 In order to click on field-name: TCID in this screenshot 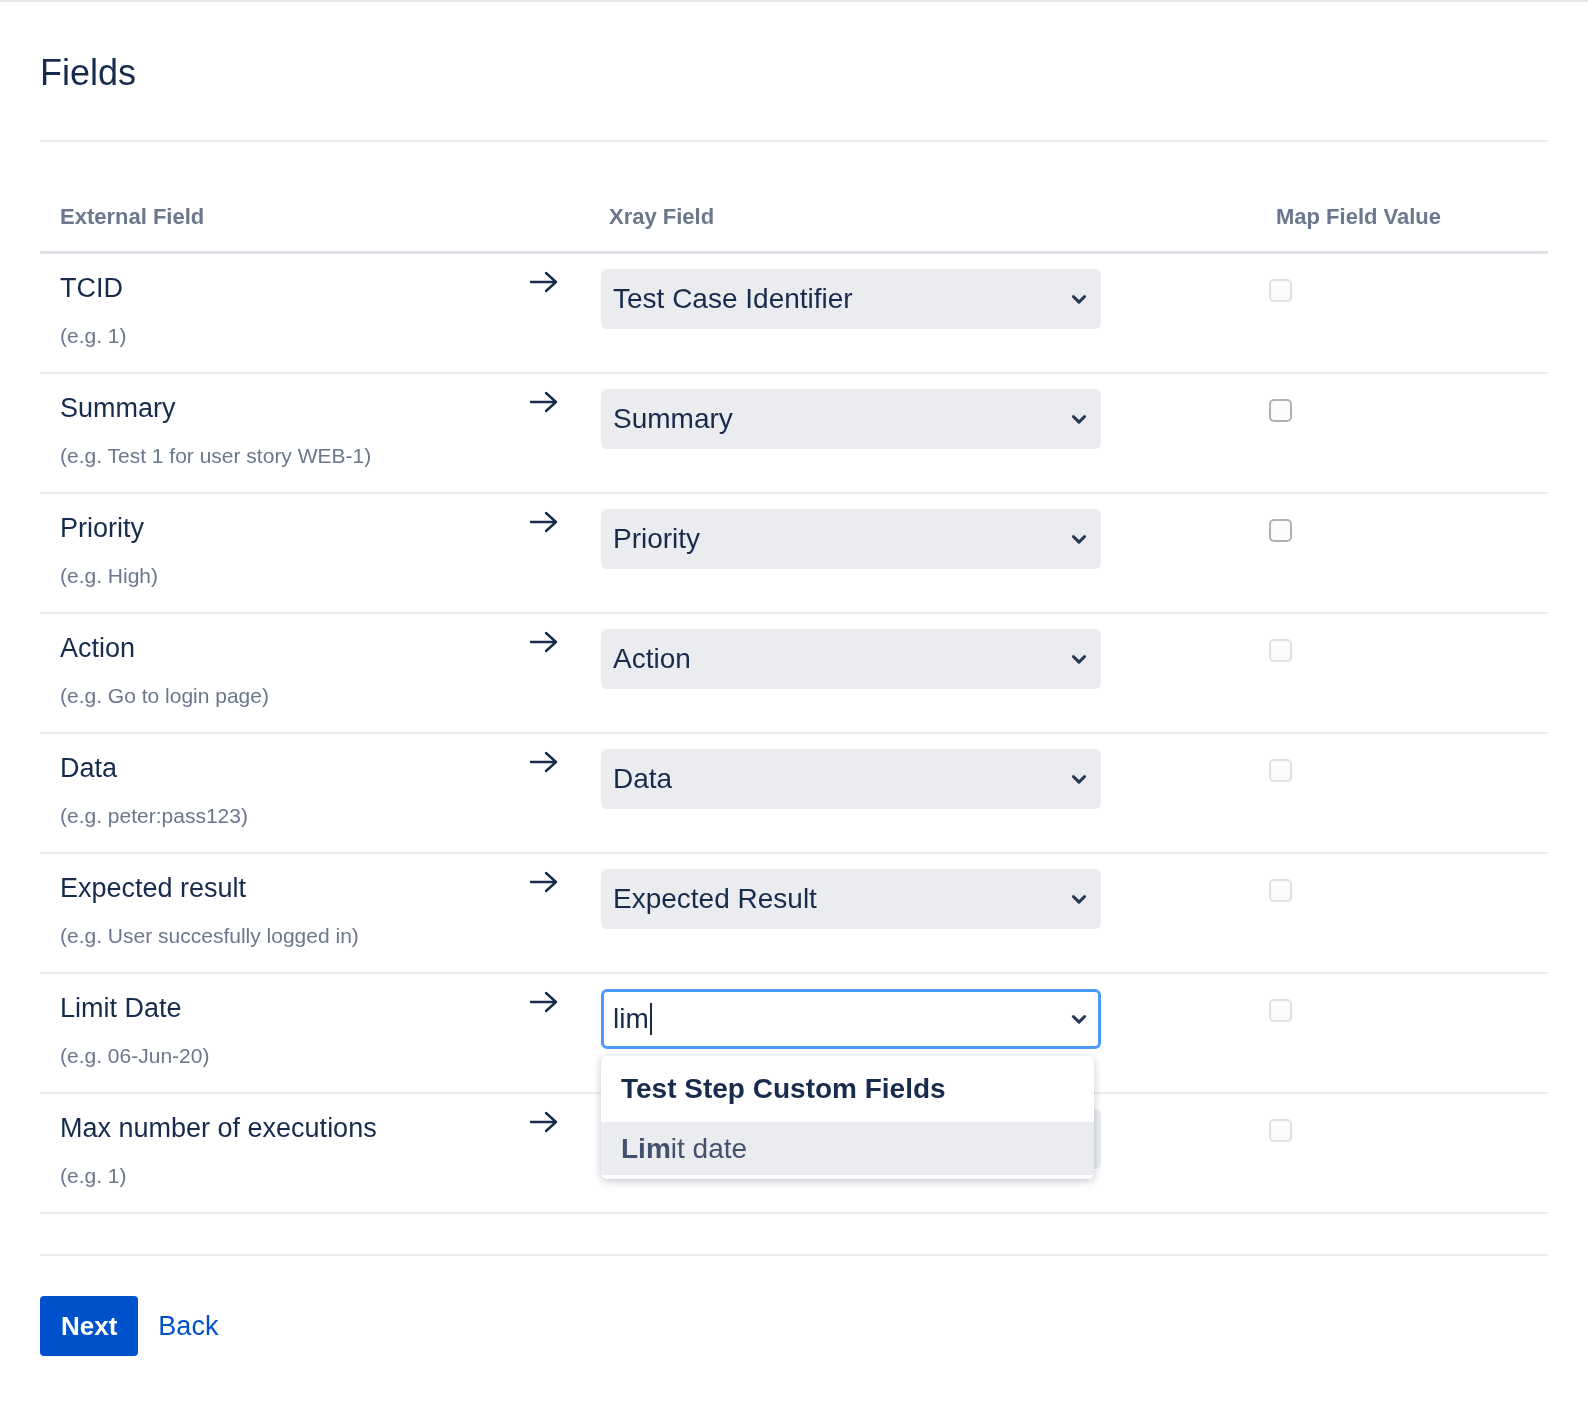, I will do `click(92, 288)`.